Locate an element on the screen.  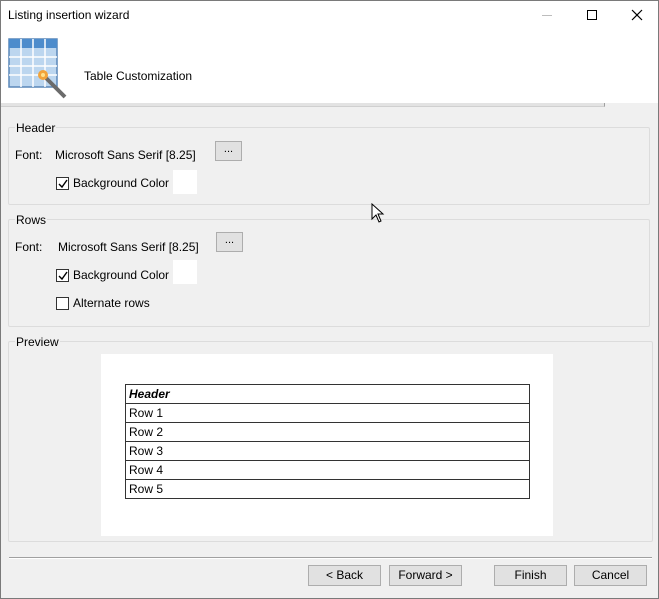
header-group-label: Header is located at coordinates (36, 128).